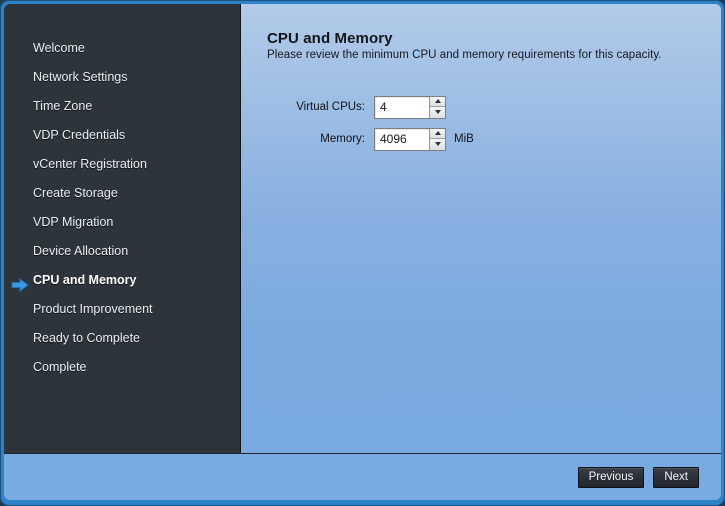 The height and width of the screenshot is (506, 725). Describe the element at coordinates (75, 193) in the screenshot. I see `sidebar-item-label: Create Storage` at that location.